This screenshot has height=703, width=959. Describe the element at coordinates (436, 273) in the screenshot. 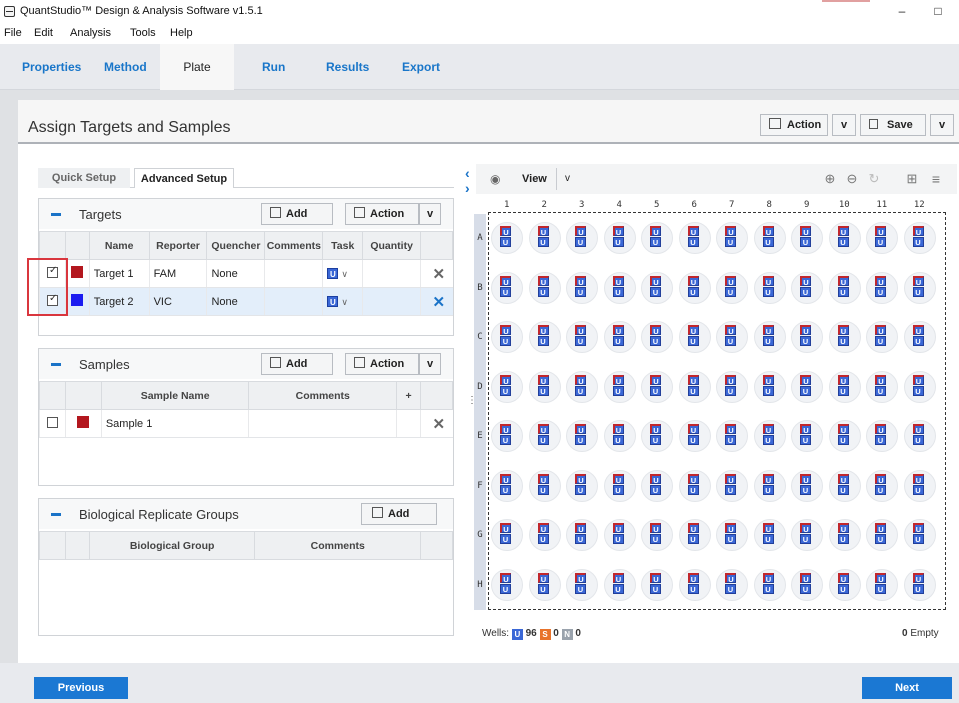

I see `delete-target-1-icon: ✕` at that location.